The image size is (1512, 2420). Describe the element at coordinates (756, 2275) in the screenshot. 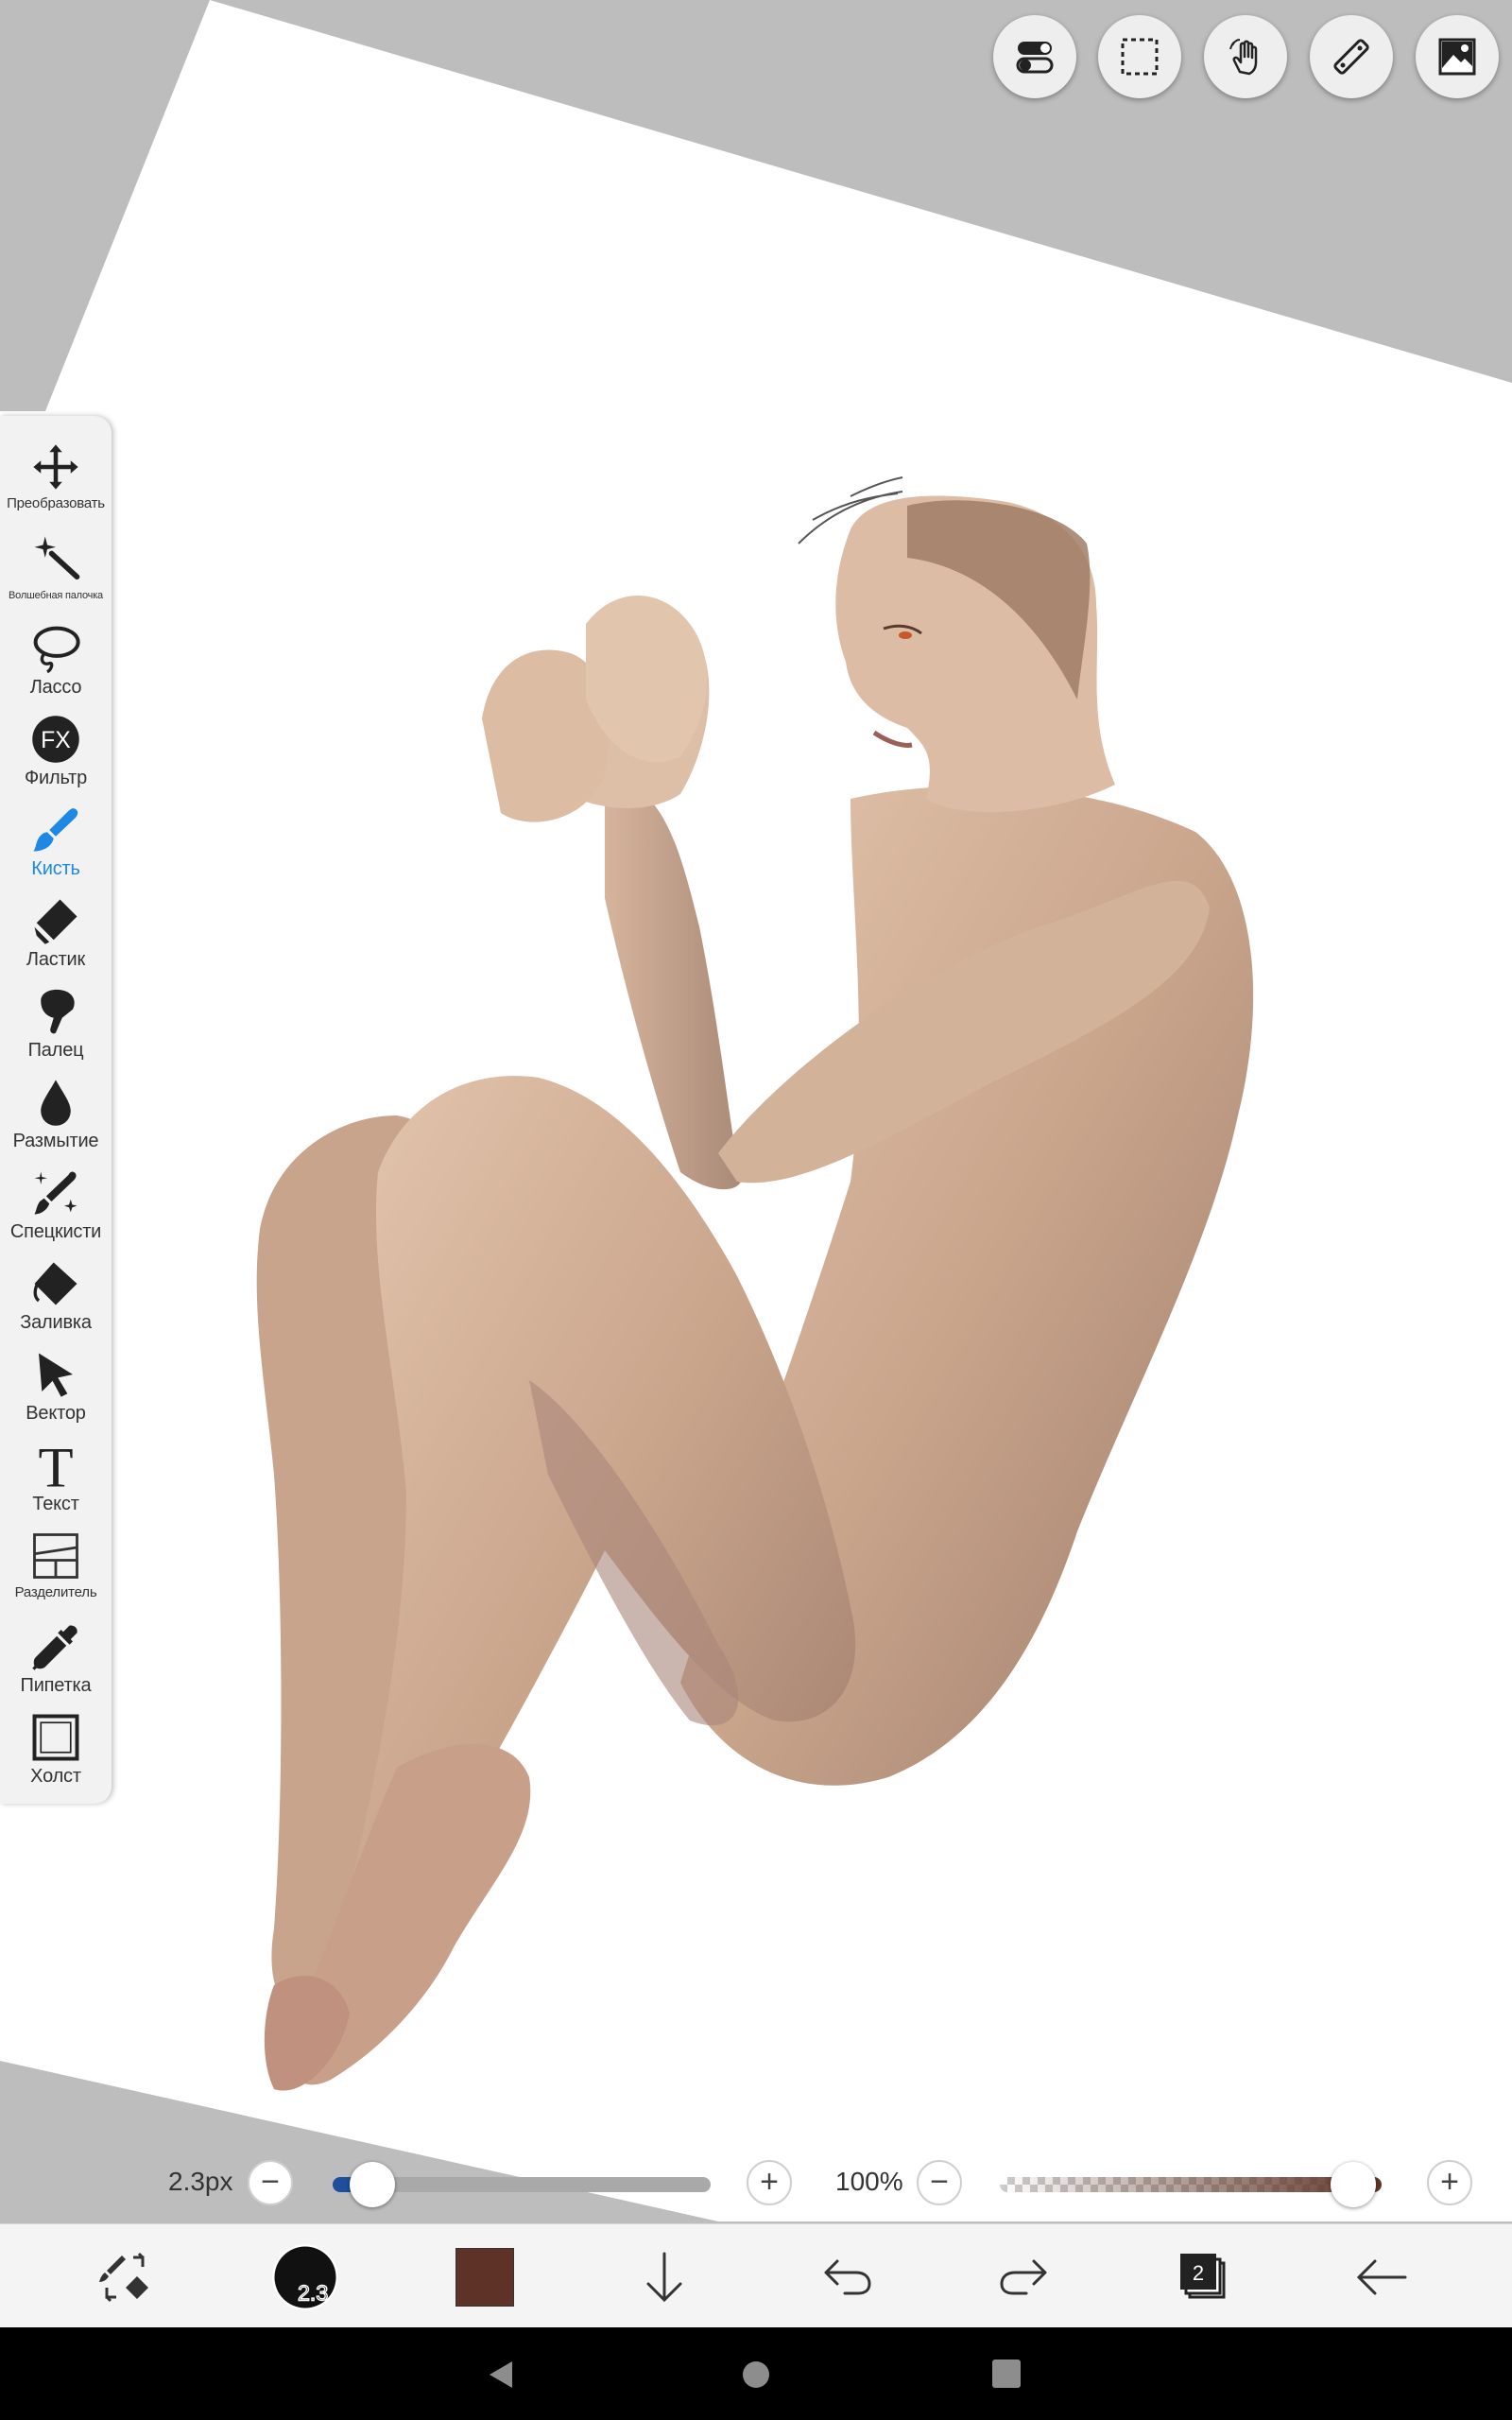

I see `bottom-toolbar: 2.3 2` at that location.